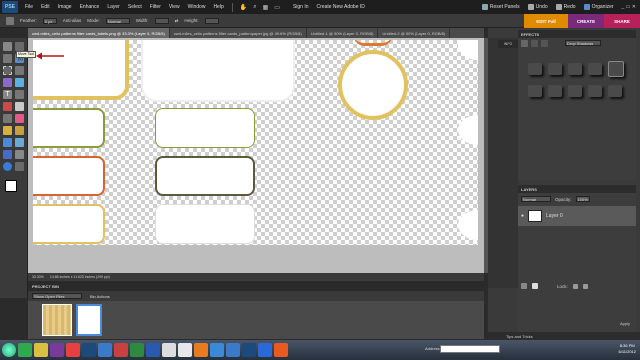  Describe the element at coordinates (135, 7) in the screenshot. I see `menu-select: Select` at that location.